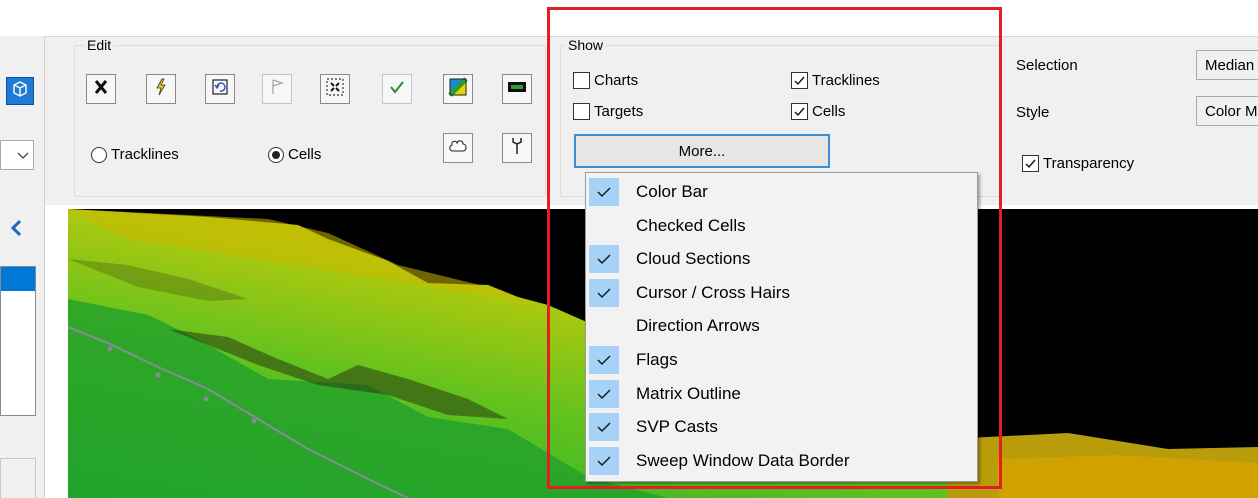  I want to click on left-back-icon, so click(16, 228).